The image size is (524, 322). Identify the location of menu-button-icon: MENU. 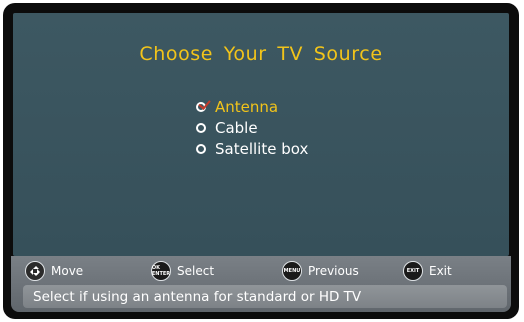
(292, 271).